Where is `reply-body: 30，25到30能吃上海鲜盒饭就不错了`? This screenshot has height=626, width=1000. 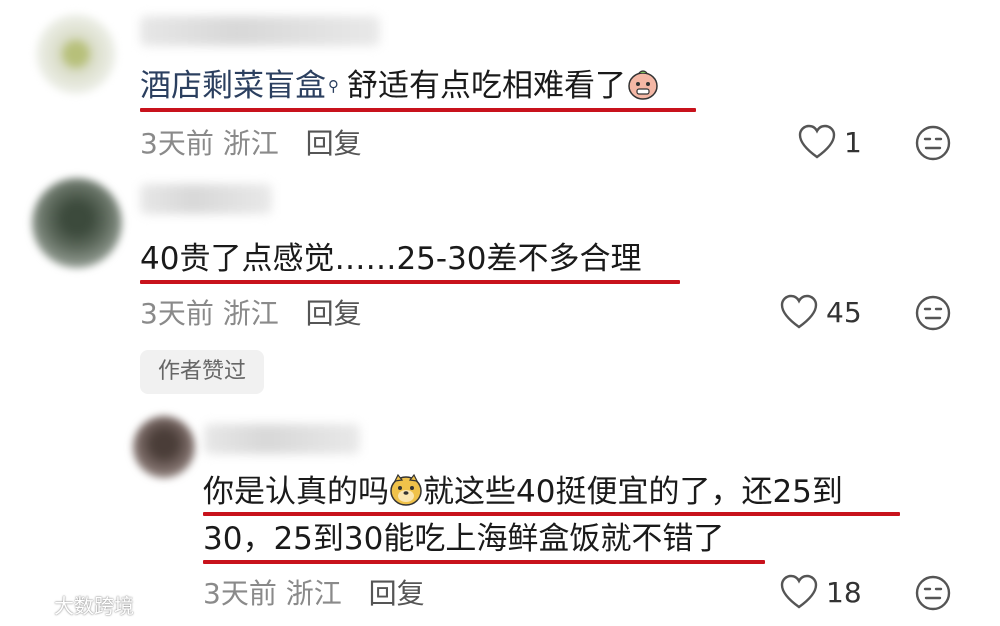 reply-body: 30，25到30能吃上海鲜盒饭就不错了 is located at coordinates (464, 539).